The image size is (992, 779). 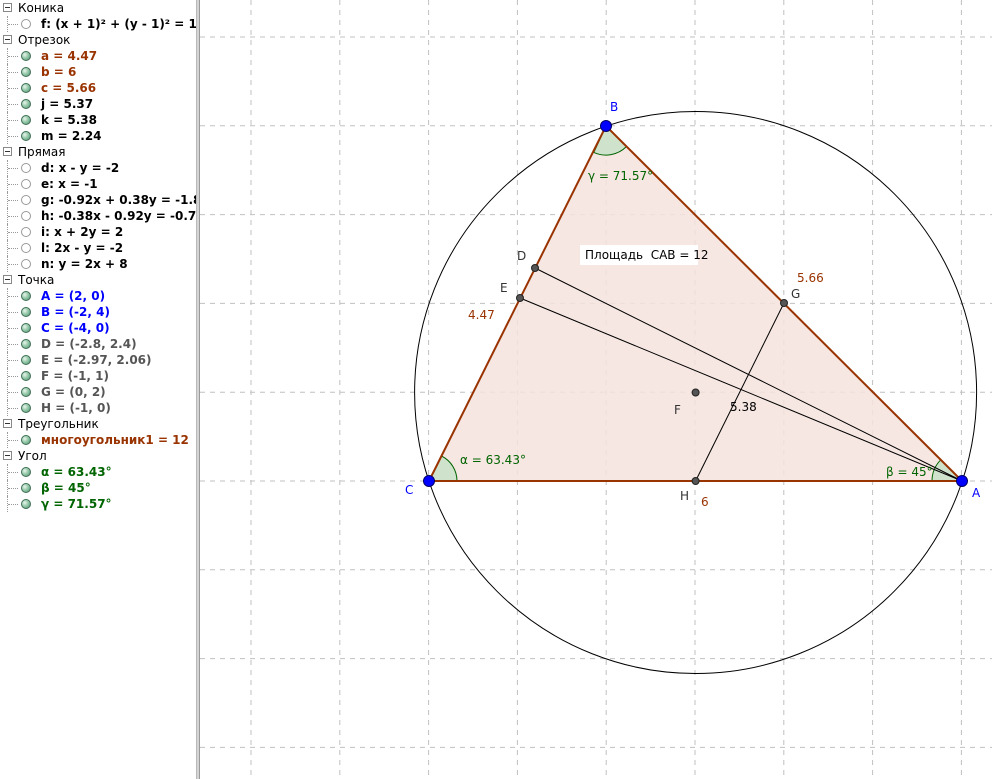 I want to click on algebra-group: Отрезок, so click(x=98, y=40).